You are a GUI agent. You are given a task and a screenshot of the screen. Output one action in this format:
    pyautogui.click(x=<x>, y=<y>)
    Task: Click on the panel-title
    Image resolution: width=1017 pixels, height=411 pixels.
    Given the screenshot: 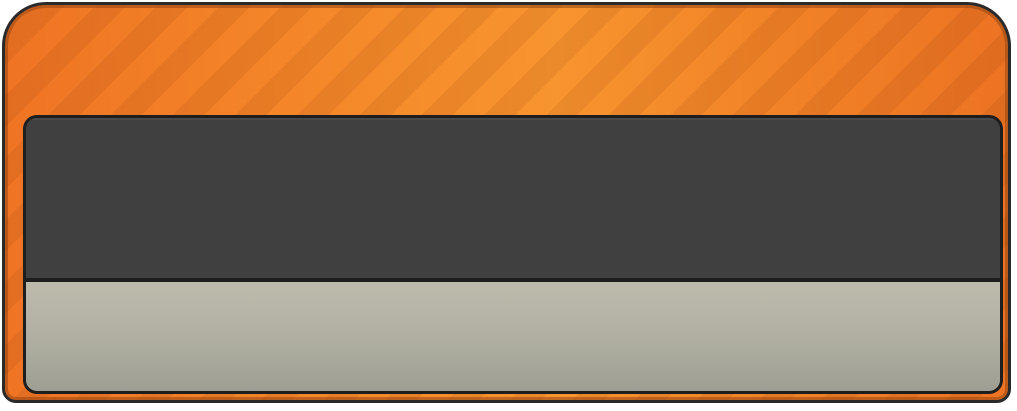 What is the action you would take?
    pyautogui.click(x=506, y=61)
    